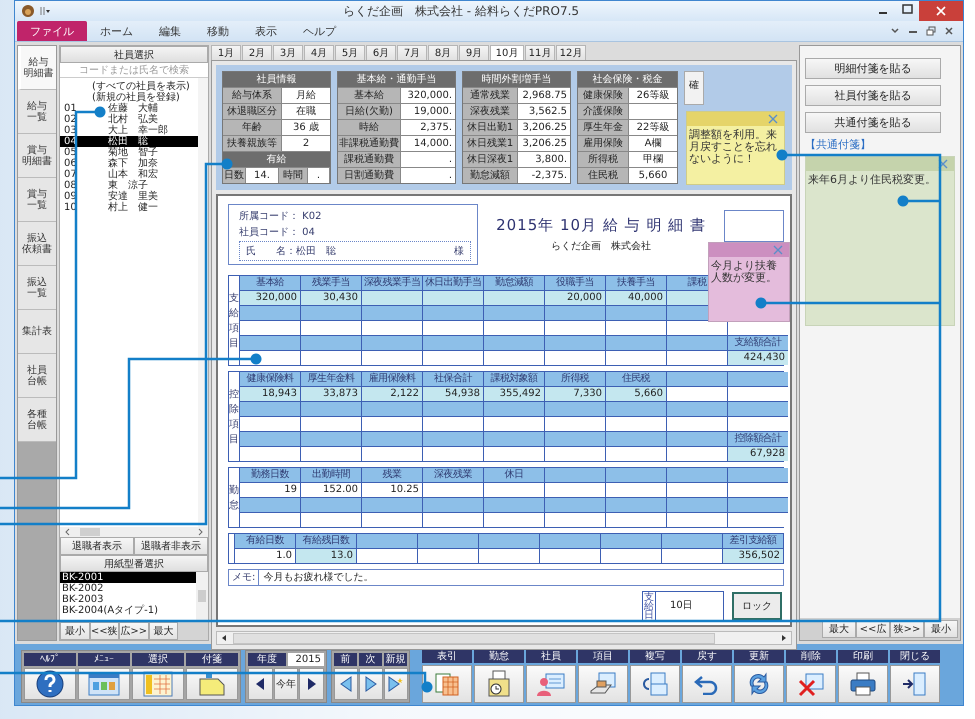 The image size is (975, 719). I want to click on side-tab: 各種 台帳, so click(37, 420).